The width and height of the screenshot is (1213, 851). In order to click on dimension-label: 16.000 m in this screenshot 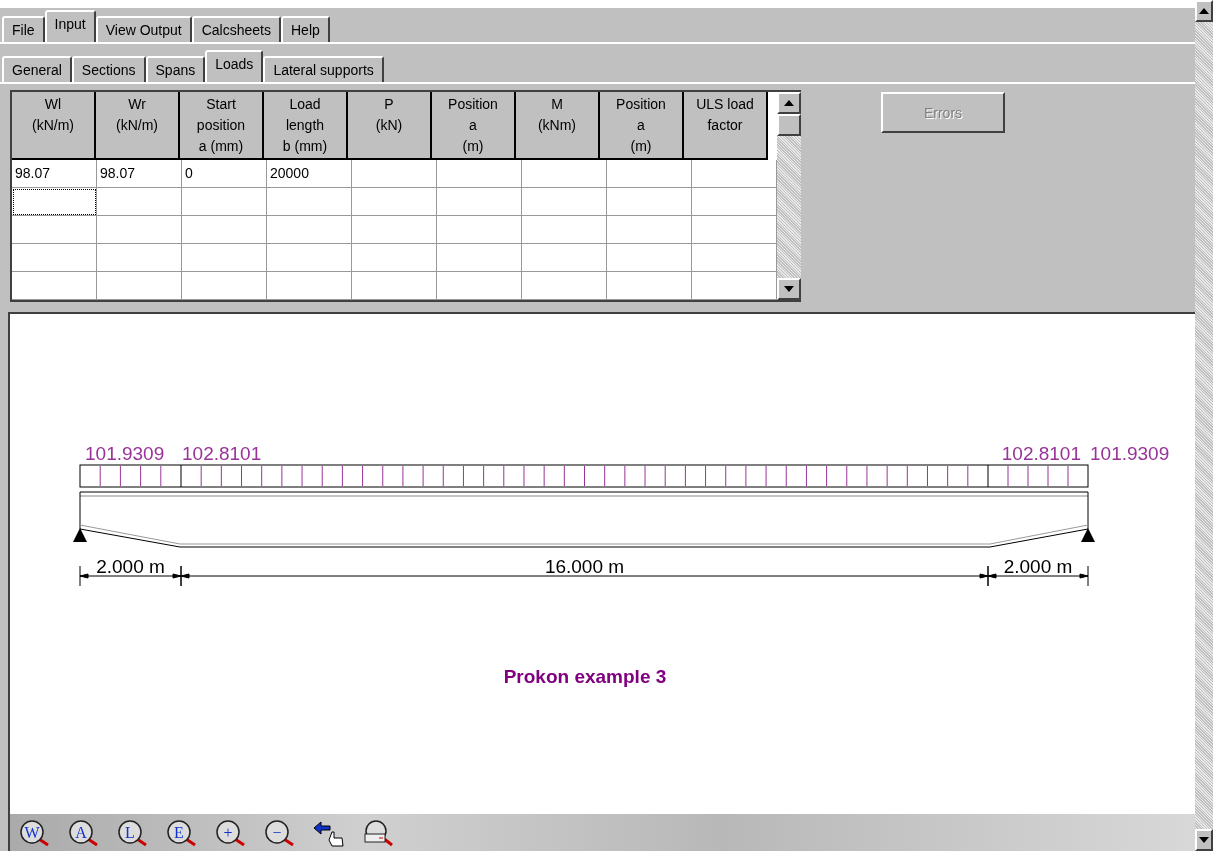, I will do `click(584, 566)`.